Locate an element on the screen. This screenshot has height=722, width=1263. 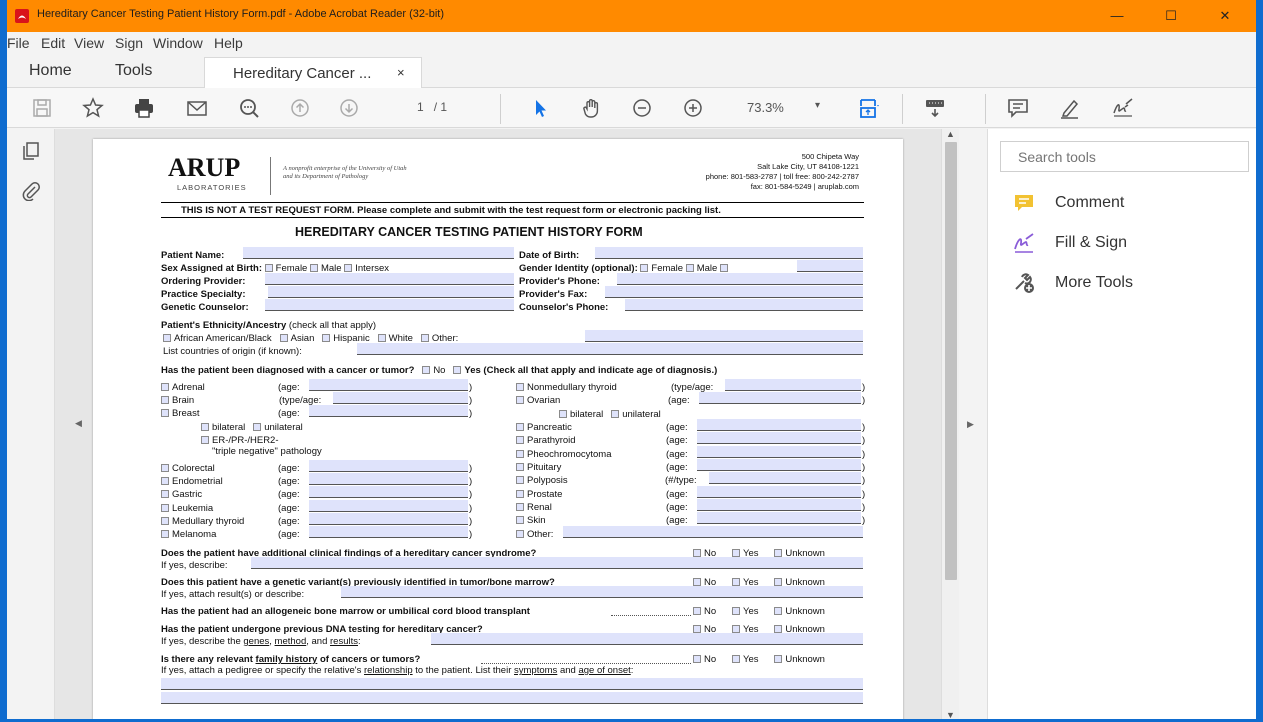
zoom-in-icon is located at coordinates (693, 108).